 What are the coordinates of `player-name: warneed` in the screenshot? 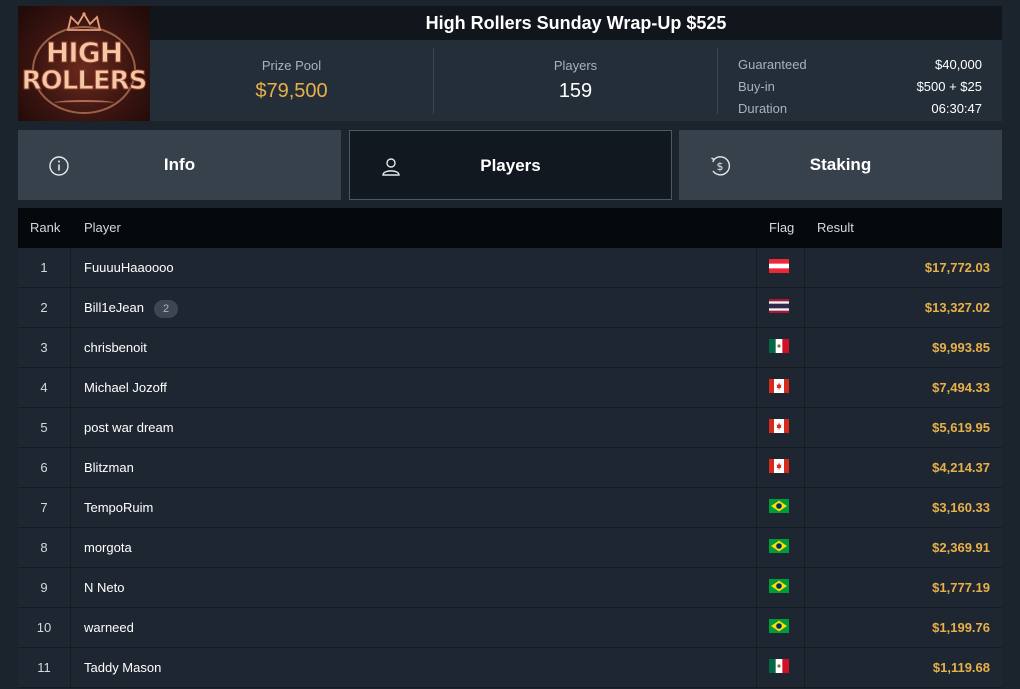 It's located at (109, 627).